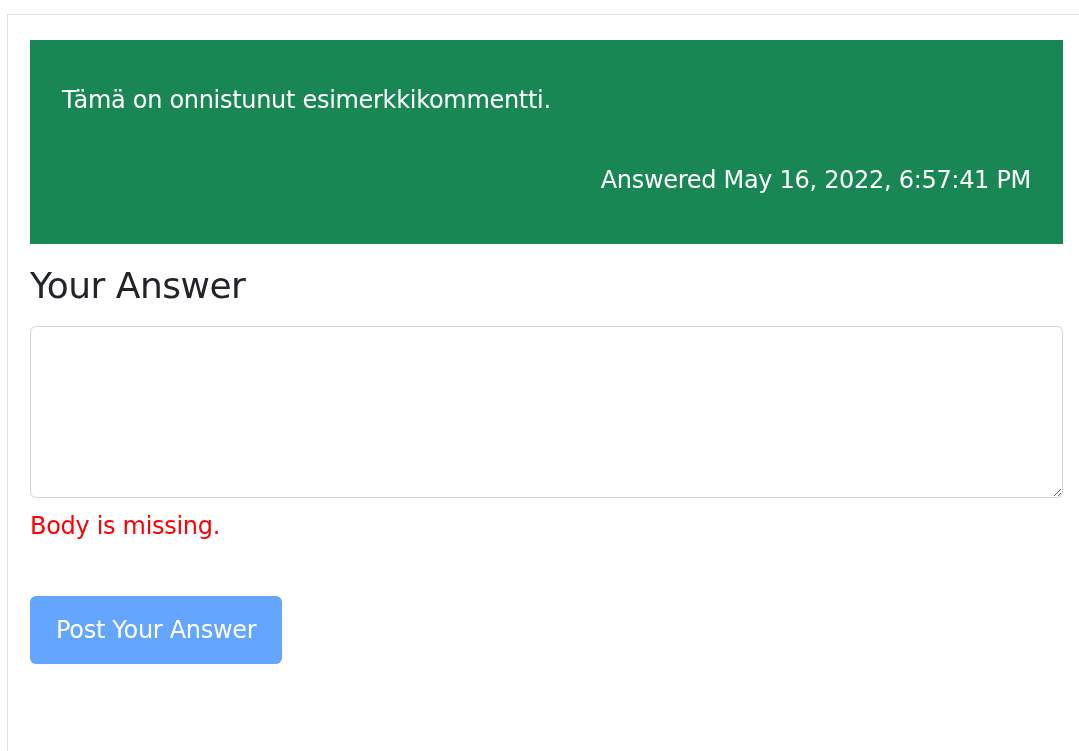 Image resolution: width=1079 pixels, height=751 pixels. I want to click on answer-timestamp: Answered May 16, 2022, 6:57:41 PM, so click(815, 180).